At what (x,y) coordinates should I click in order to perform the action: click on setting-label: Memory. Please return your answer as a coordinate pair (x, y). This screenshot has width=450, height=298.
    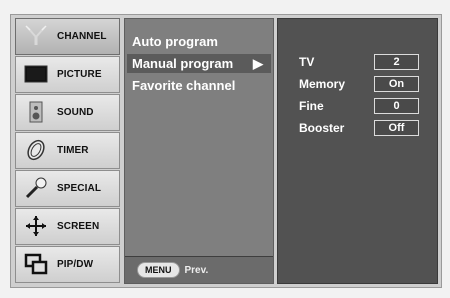
    Looking at the image, I should click on (322, 84).